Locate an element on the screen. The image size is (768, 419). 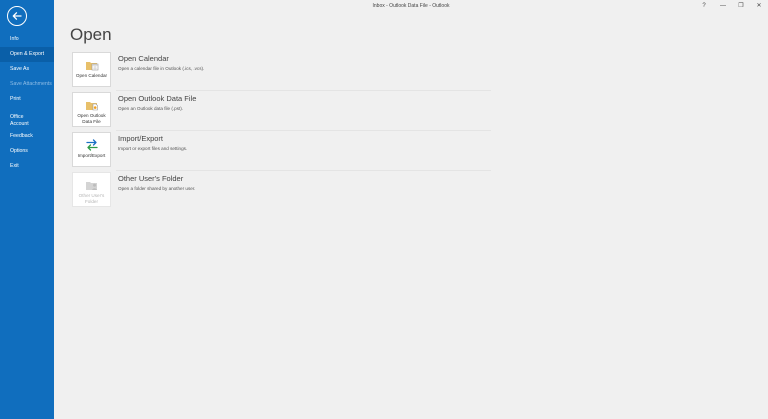
import-export-arrows-icon is located at coordinates (91, 145).